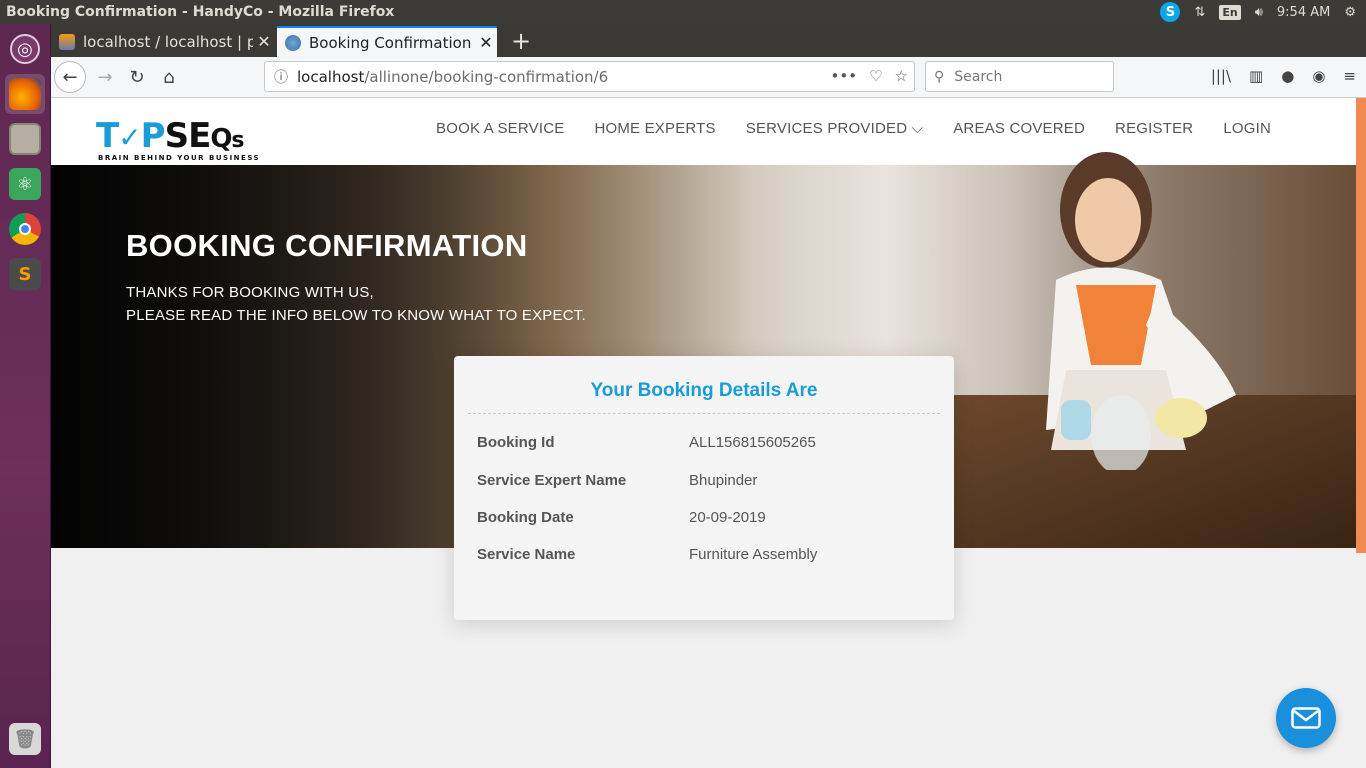  Describe the element at coordinates (901, 76) in the screenshot. I see `bookmark-star-icon: ☆` at that location.